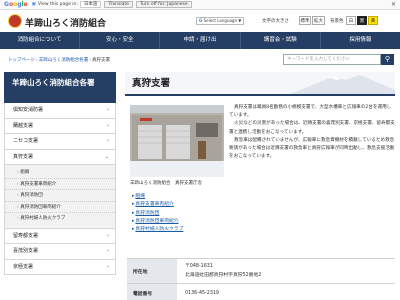 This screenshot has width=400, height=300. I want to click on turn-off-translate-button: Turn off for: Japanese, so click(163, 4).